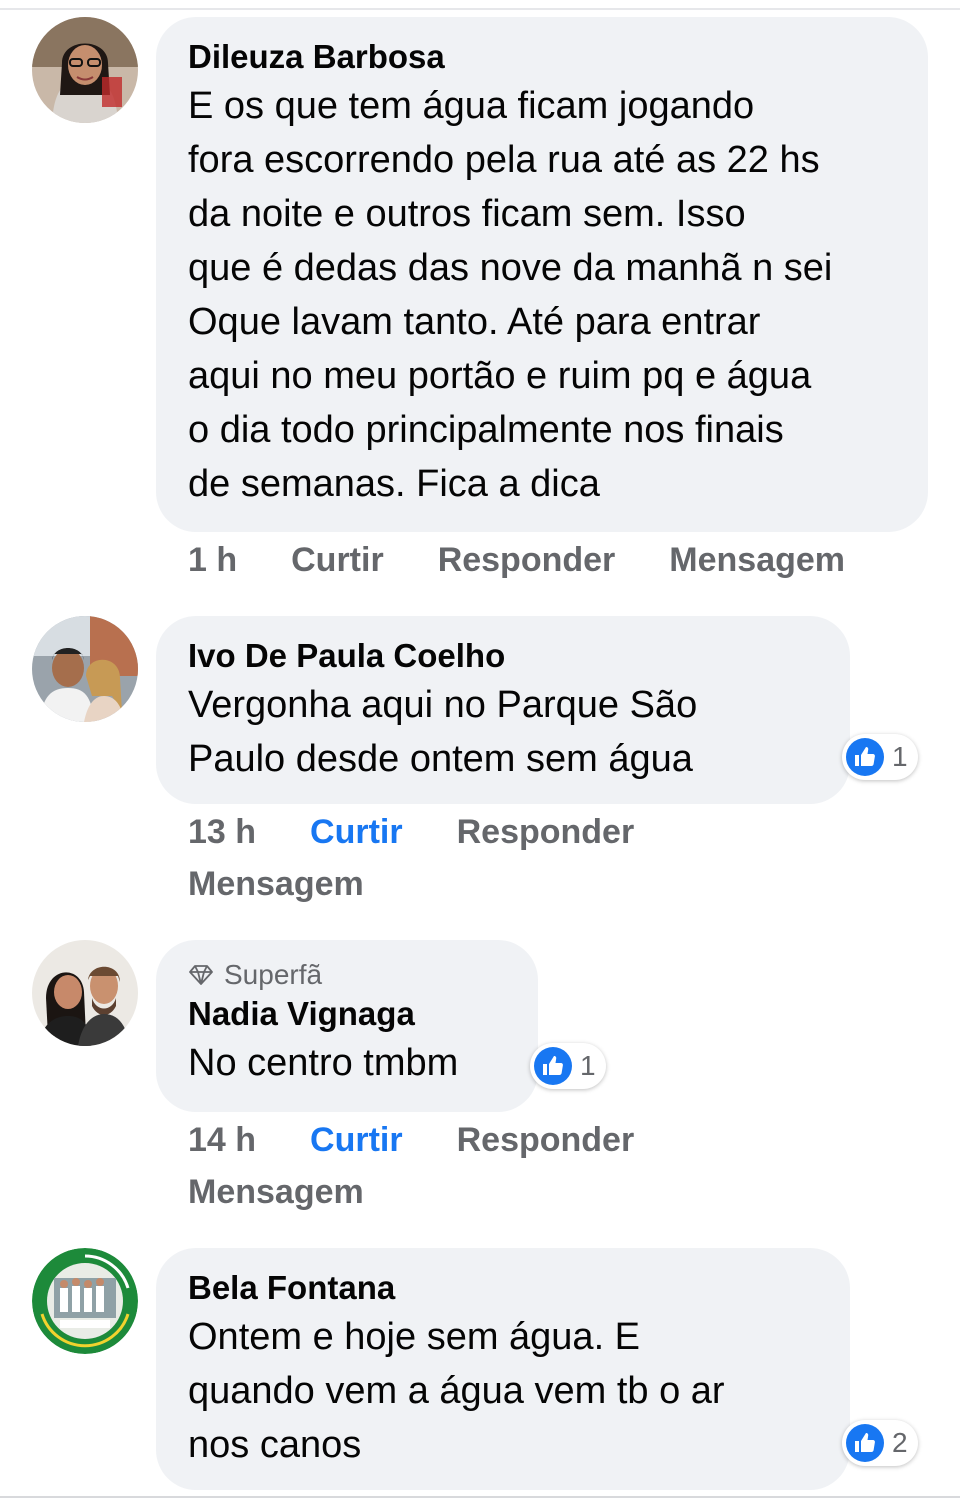  I want to click on comment-text-line: Oque lavam tanto. Até para entrar, so click(474, 322).